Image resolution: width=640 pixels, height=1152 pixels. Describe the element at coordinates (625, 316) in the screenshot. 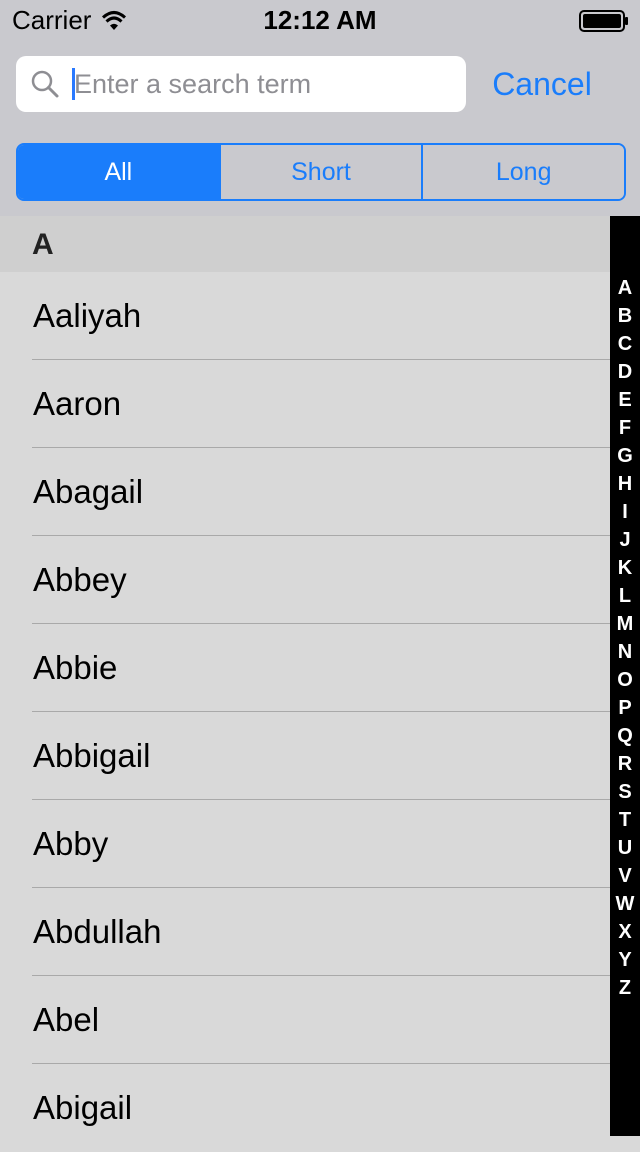

I see `section-index-letter: B` at that location.